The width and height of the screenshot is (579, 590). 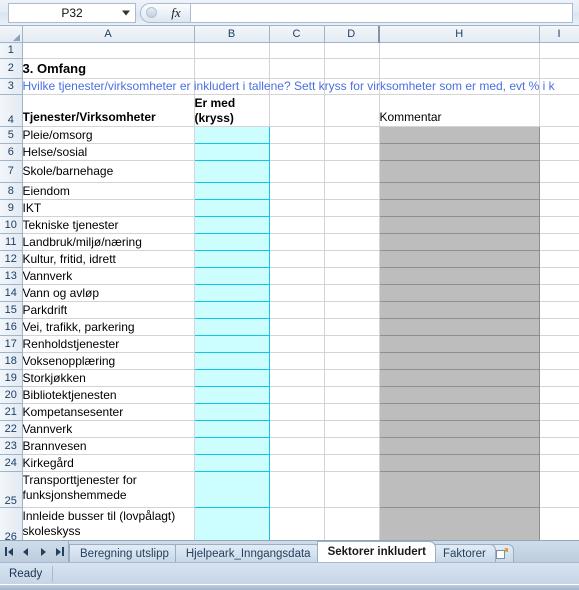 I want to click on cell-i9, so click(x=559, y=208).